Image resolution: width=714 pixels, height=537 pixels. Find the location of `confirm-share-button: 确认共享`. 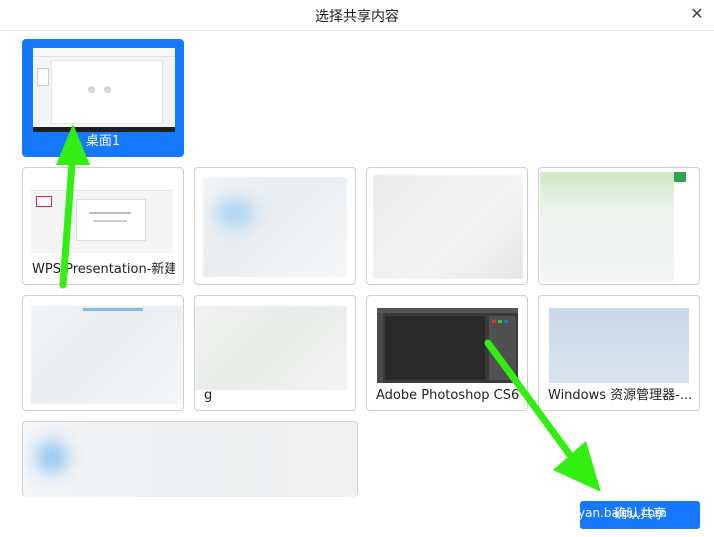

confirm-share-button: 确认共享 is located at coordinates (640, 515).